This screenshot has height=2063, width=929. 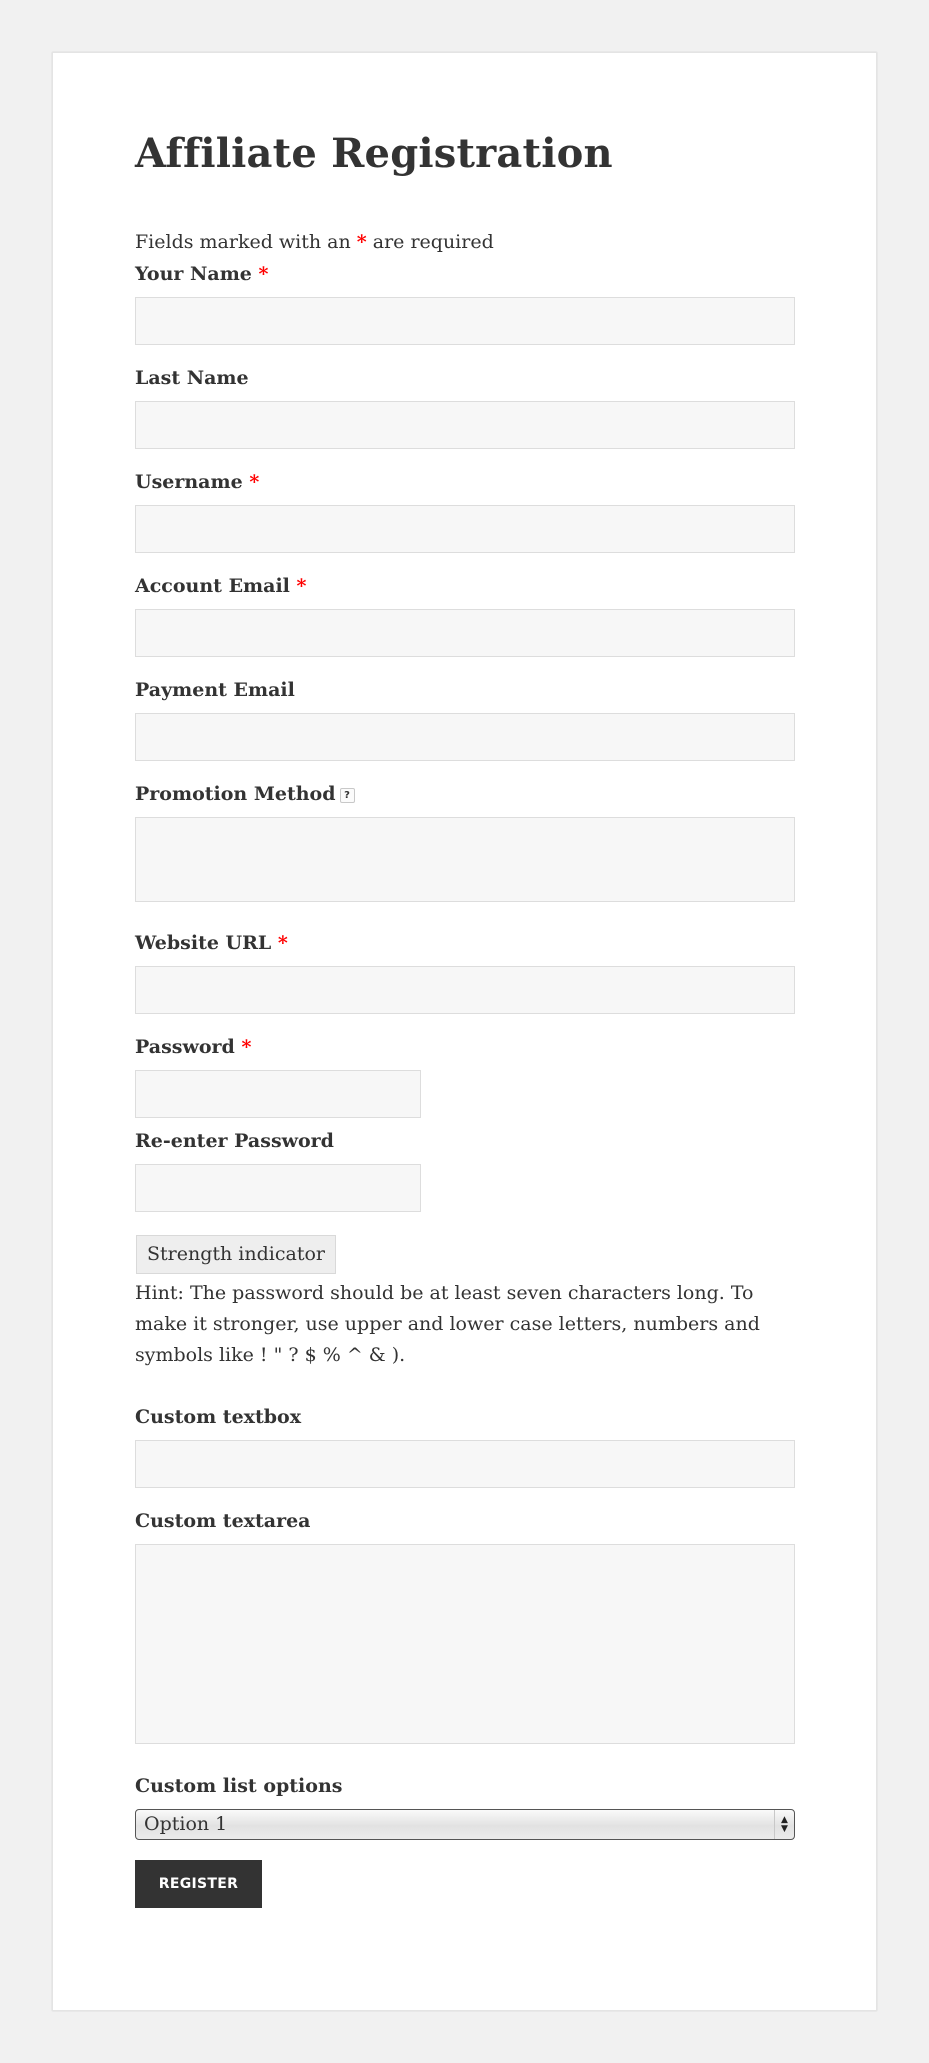 What do you see at coordinates (278, 1188) in the screenshot?
I see `reenter-password-input` at bounding box center [278, 1188].